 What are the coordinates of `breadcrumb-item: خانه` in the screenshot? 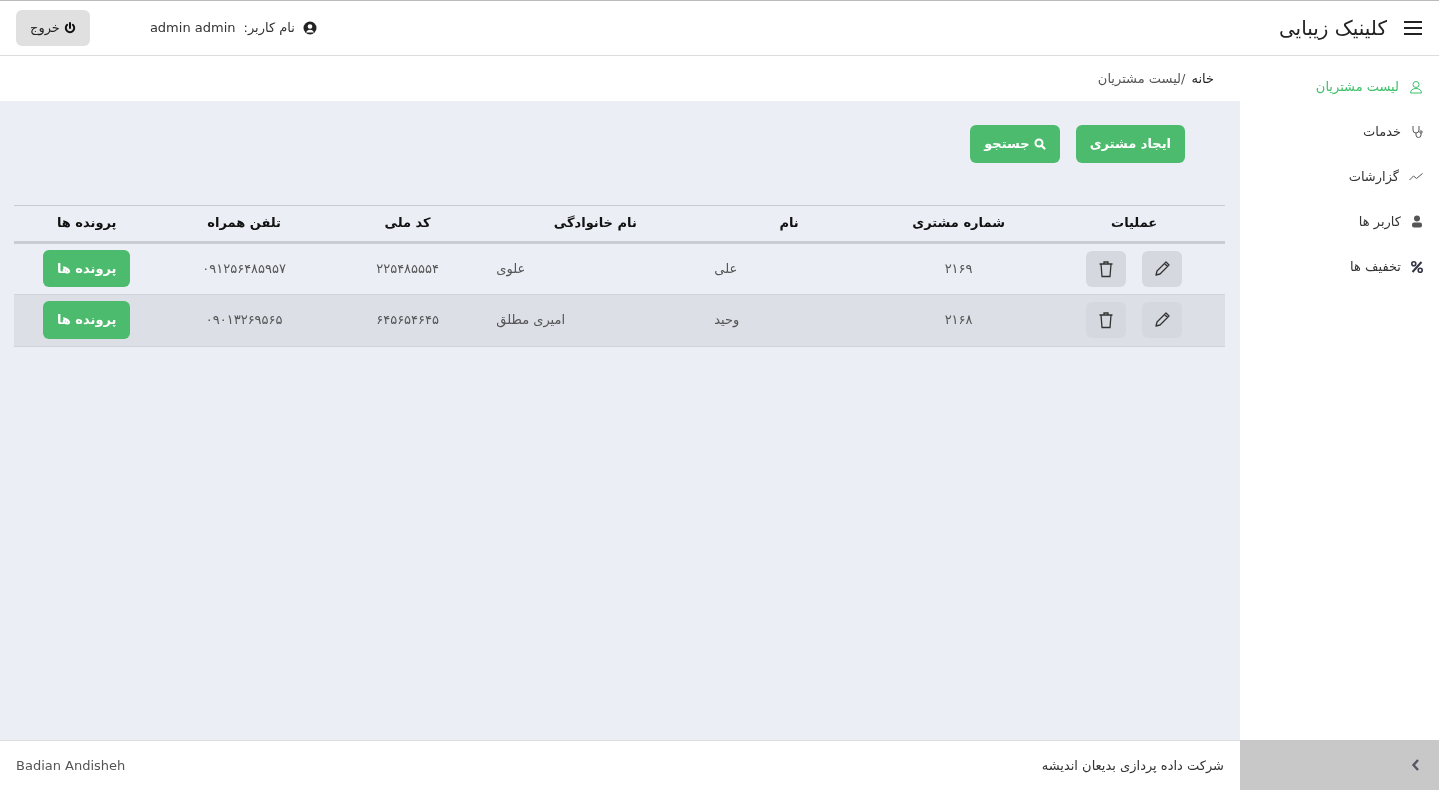 It's located at (1202, 78).